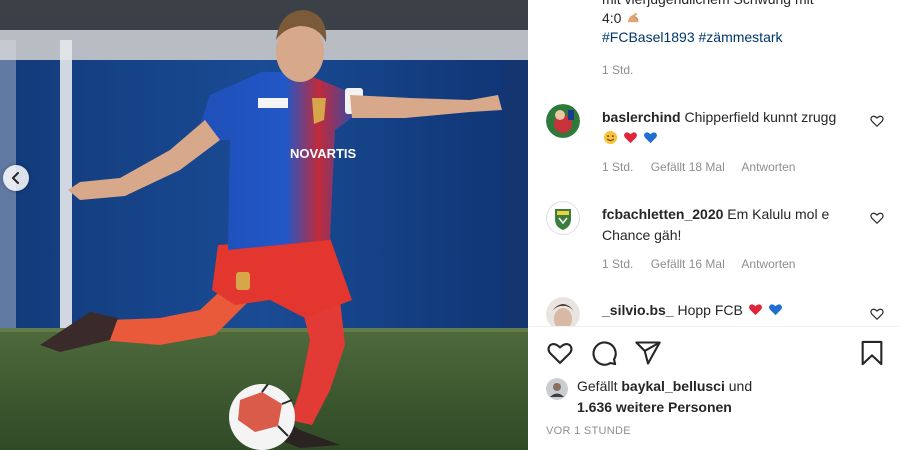 The height and width of the screenshot is (450, 900). I want to click on liked-by-line: Gefällt baykal_bellusci und, so click(664, 386).